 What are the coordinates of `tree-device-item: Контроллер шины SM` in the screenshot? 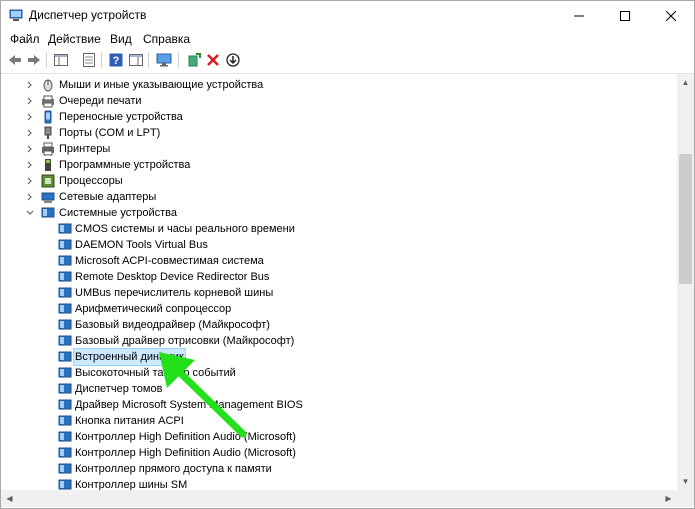 It's located at (331, 483).